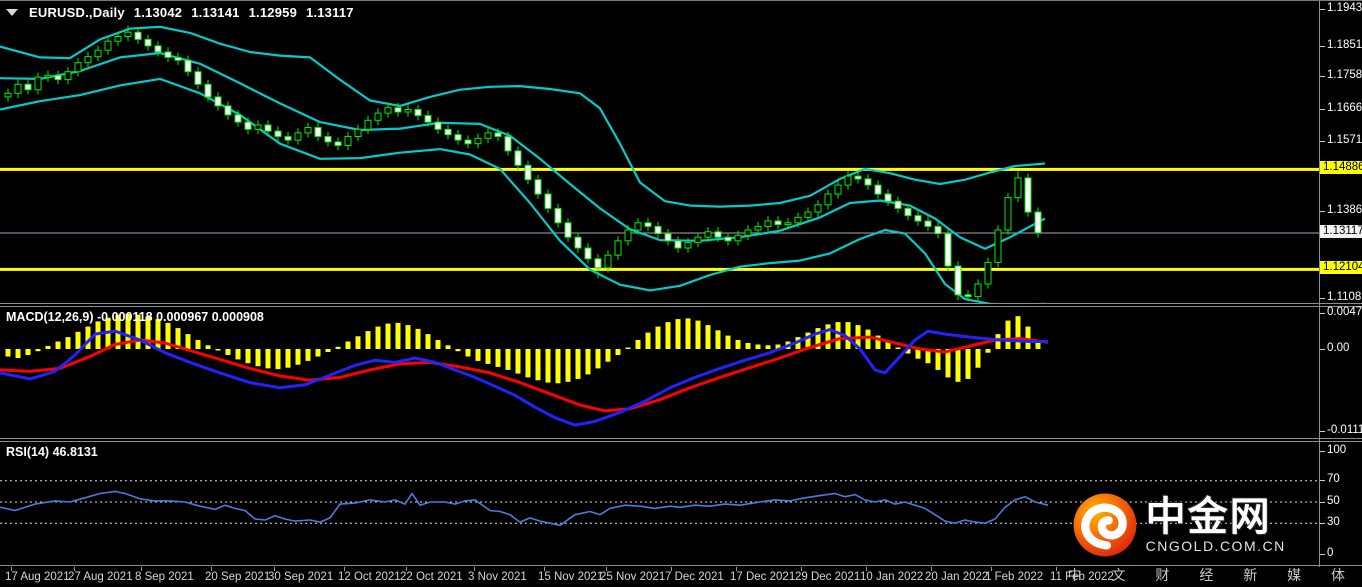  What do you see at coordinates (330, 12) in the screenshot?
I see `ohlc-close: 1.13117` at bounding box center [330, 12].